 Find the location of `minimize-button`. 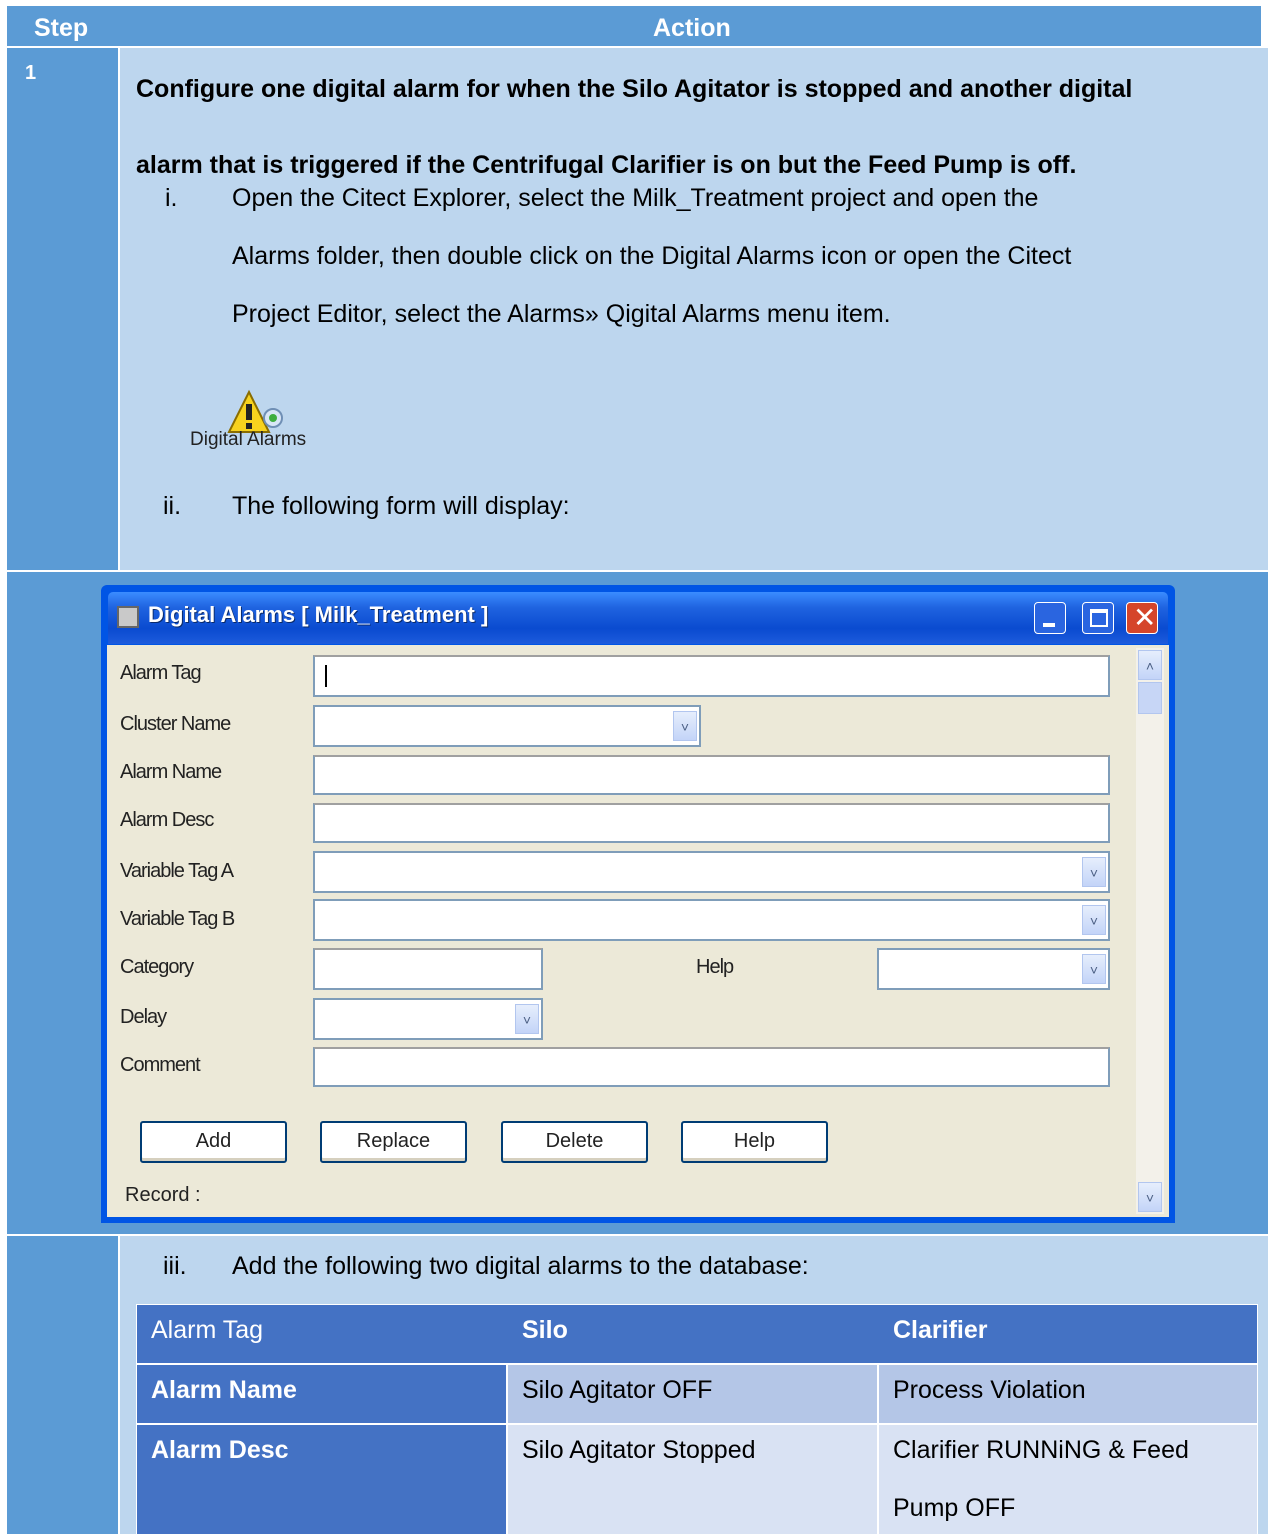

minimize-button is located at coordinates (1050, 618).